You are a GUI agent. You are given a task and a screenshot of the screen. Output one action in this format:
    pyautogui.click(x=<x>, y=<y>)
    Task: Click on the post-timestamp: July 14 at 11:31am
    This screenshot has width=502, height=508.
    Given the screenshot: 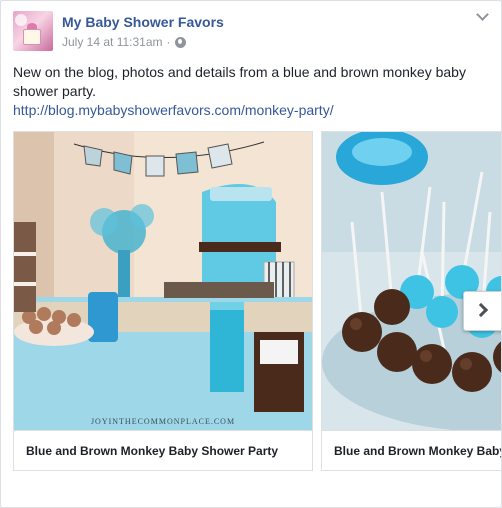 What is the action you would take?
    pyautogui.click(x=112, y=42)
    